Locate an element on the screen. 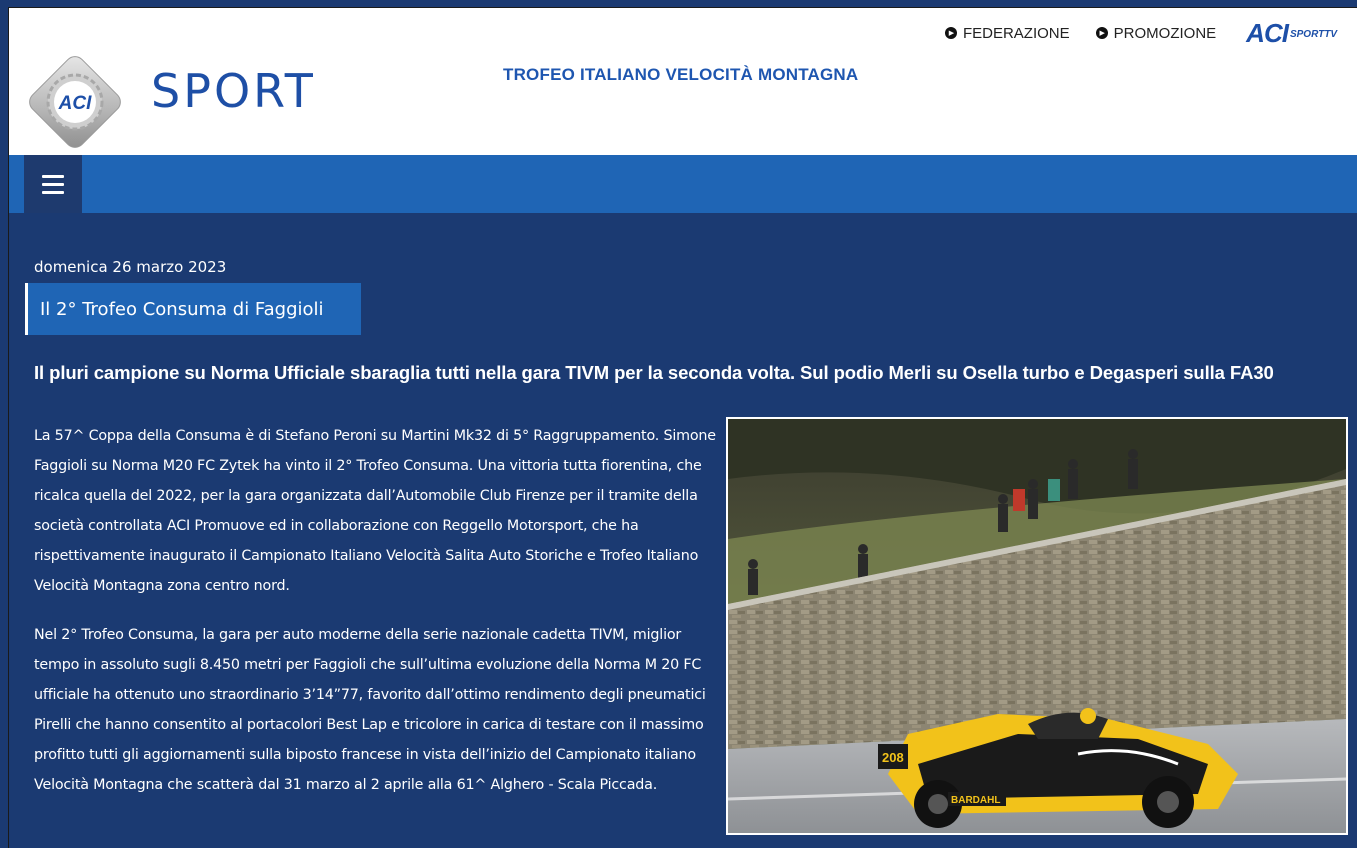 This screenshot has width=1357, height=848. aci-sporttv-logo: ACI SPORTTV is located at coordinates (1291, 33).